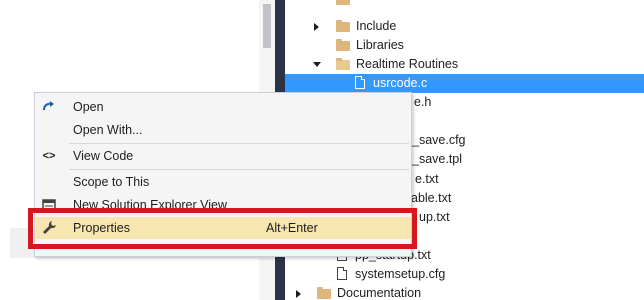  Describe the element at coordinates (343, 64) in the screenshot. I see `folder-open-icon` at that location.